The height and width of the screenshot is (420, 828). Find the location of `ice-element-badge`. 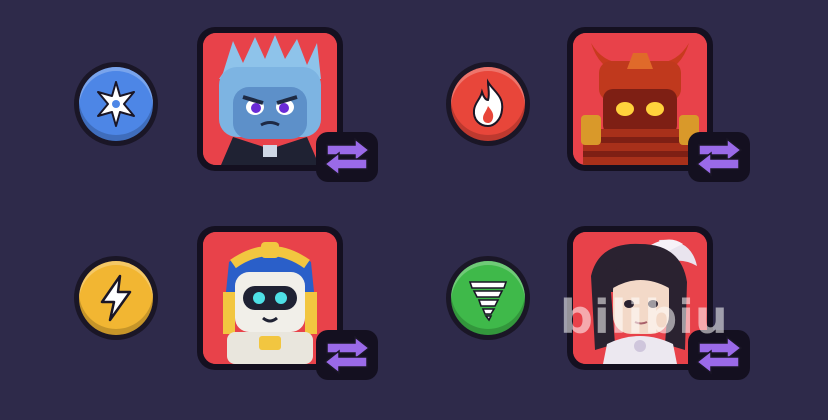

ice-element-badge is located at coordinates (116, 104).